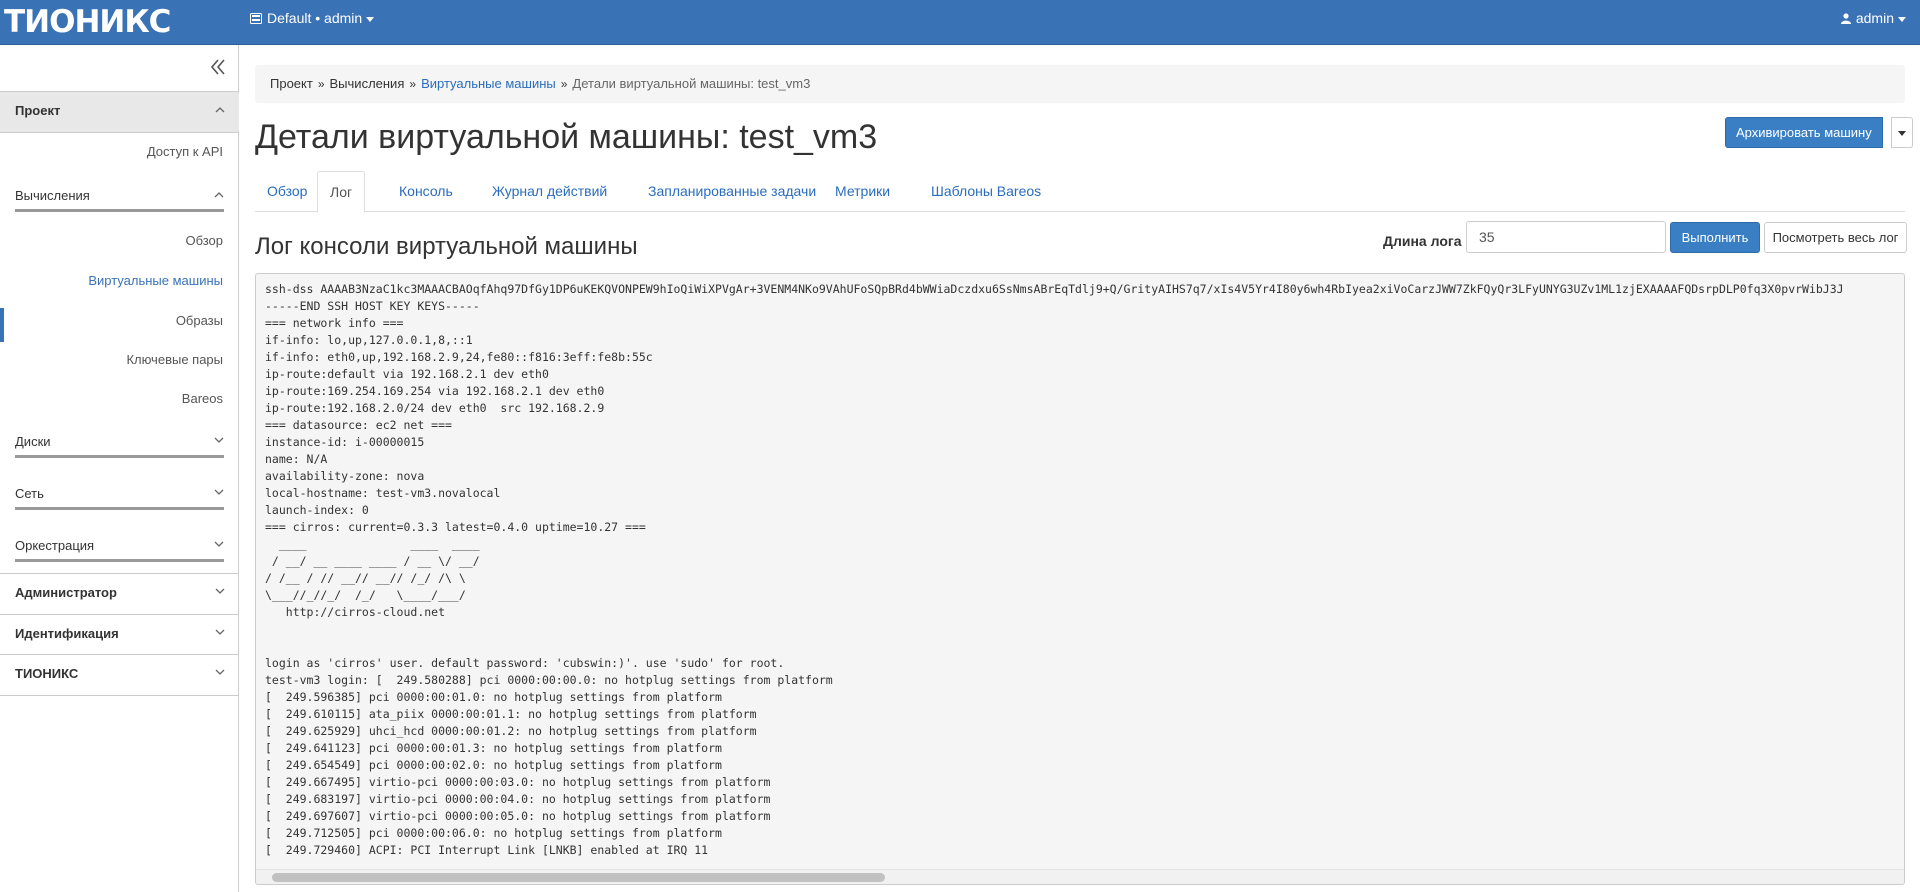 This screenshot has width=1920, height=892. Describe the element at coordinates (119, 495) in the screenshot. I see `sidebar-group-network: Сеть` at that location.